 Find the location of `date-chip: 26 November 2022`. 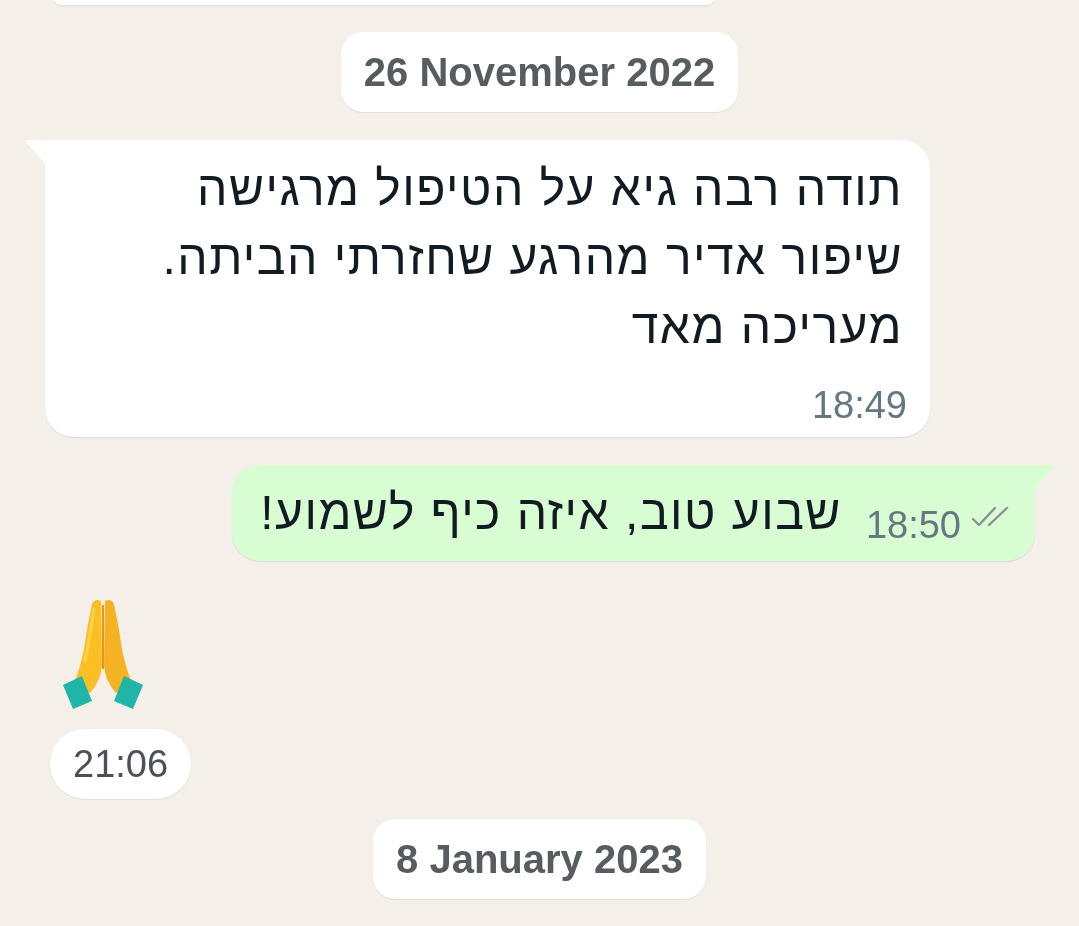

date-chip: 26 November 2022 is located at coordinates (539, 72).